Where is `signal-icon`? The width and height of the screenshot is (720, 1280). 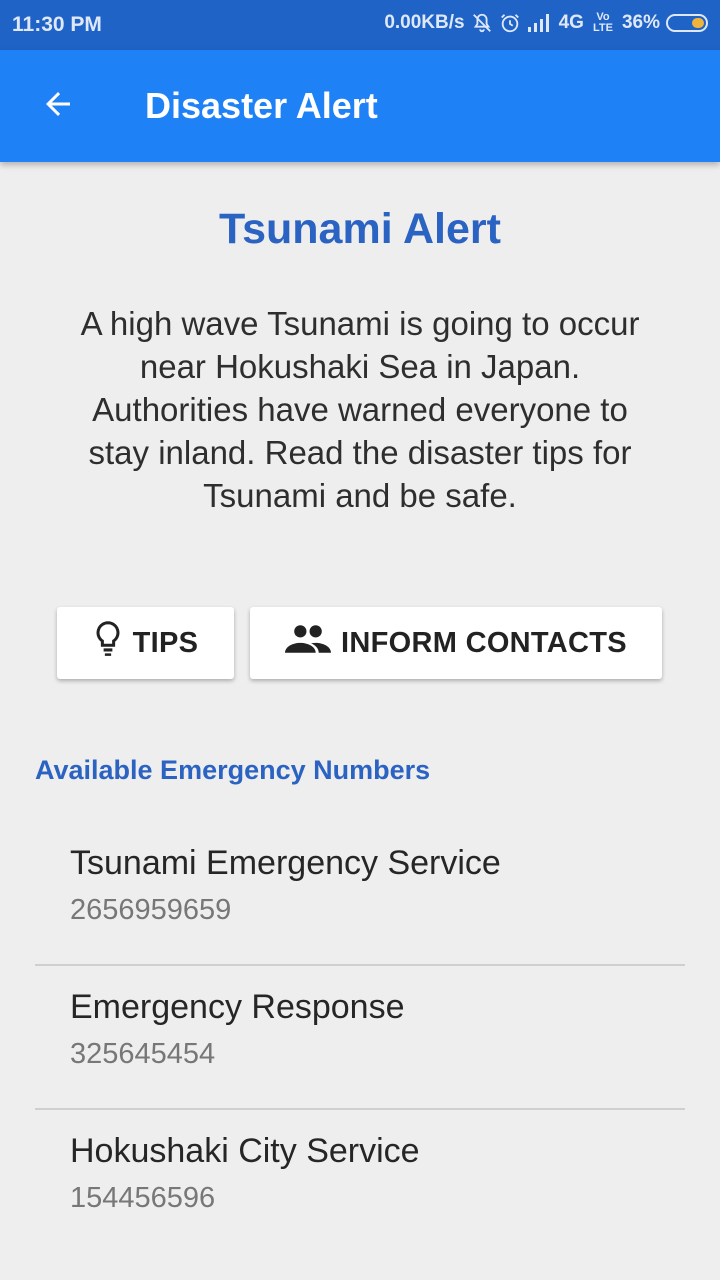
signal-icon is located at coordinates (540, 23).